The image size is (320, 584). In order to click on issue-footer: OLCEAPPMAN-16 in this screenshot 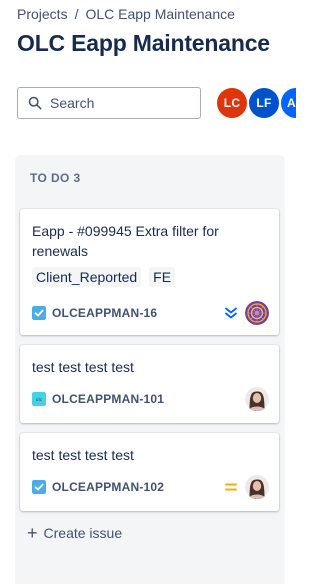, I will do `click(150, 313)`.